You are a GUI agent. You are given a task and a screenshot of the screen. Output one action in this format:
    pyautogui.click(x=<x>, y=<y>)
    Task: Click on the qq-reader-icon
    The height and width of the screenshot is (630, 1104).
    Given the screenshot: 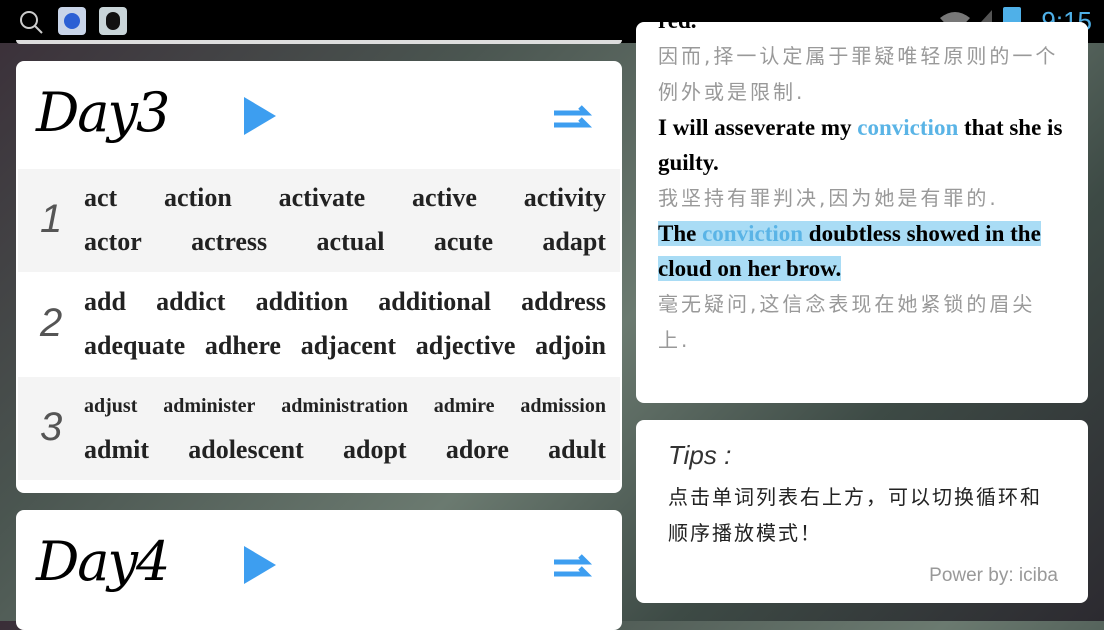 What is the action you would take?
    pyautogui.click(x=113, y=21)
    